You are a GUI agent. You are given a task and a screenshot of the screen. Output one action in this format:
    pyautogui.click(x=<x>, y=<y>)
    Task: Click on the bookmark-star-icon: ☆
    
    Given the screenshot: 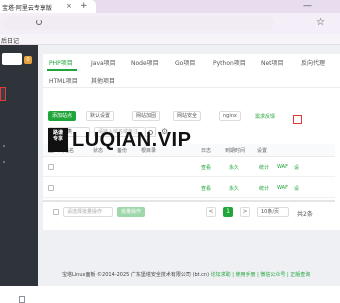 What is the action you would take?
    pyautogui.click(x=320, y=22)
    